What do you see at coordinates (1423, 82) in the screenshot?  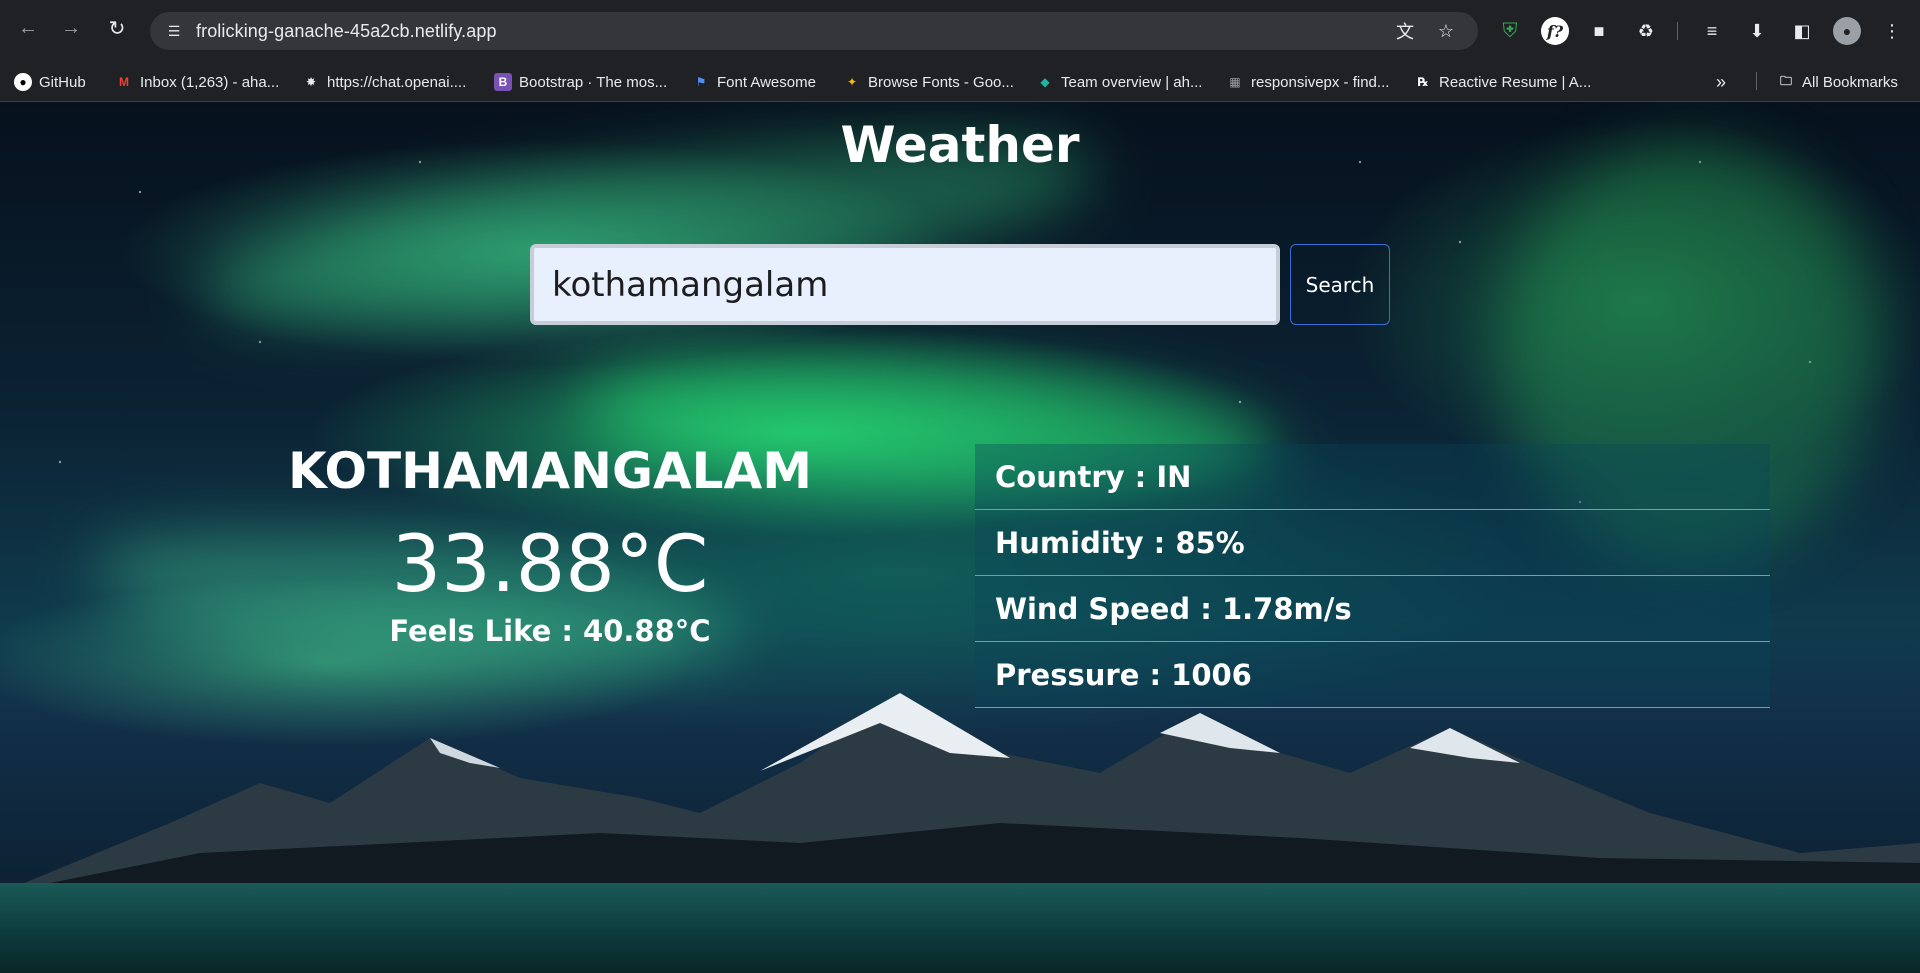 I see `rx-icon: ℞` at bounding box center [1423, 82].